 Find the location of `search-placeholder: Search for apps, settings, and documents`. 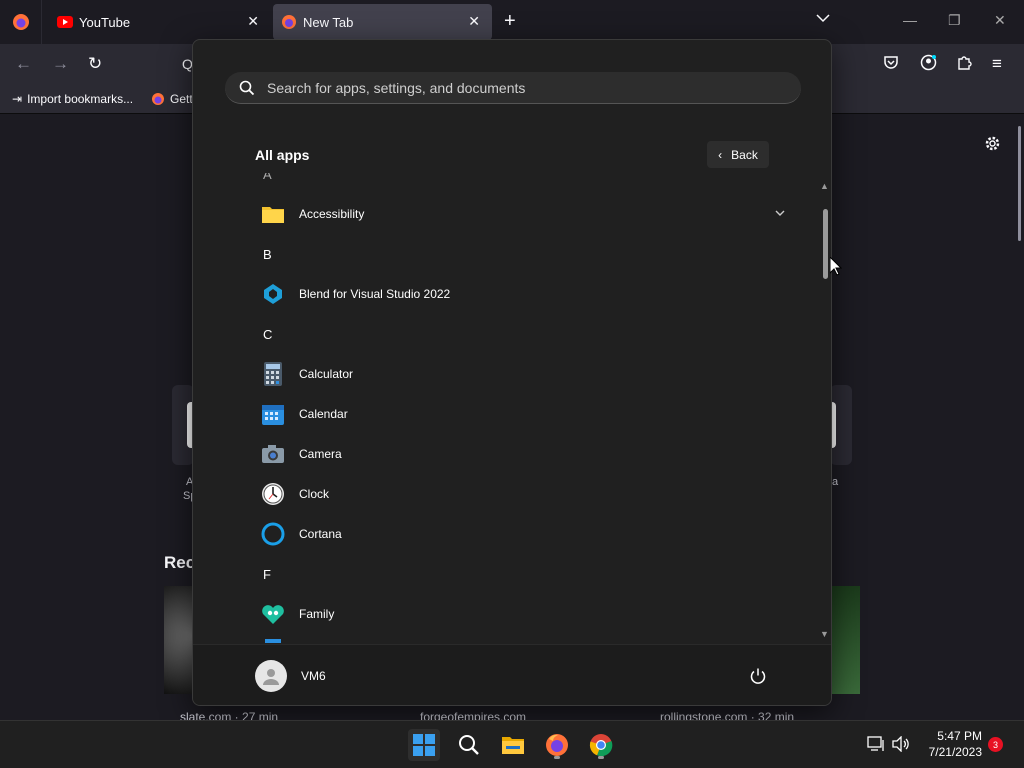

search-placeholder: Search for apps, settings, and documents is located at coordinates (396, 87).